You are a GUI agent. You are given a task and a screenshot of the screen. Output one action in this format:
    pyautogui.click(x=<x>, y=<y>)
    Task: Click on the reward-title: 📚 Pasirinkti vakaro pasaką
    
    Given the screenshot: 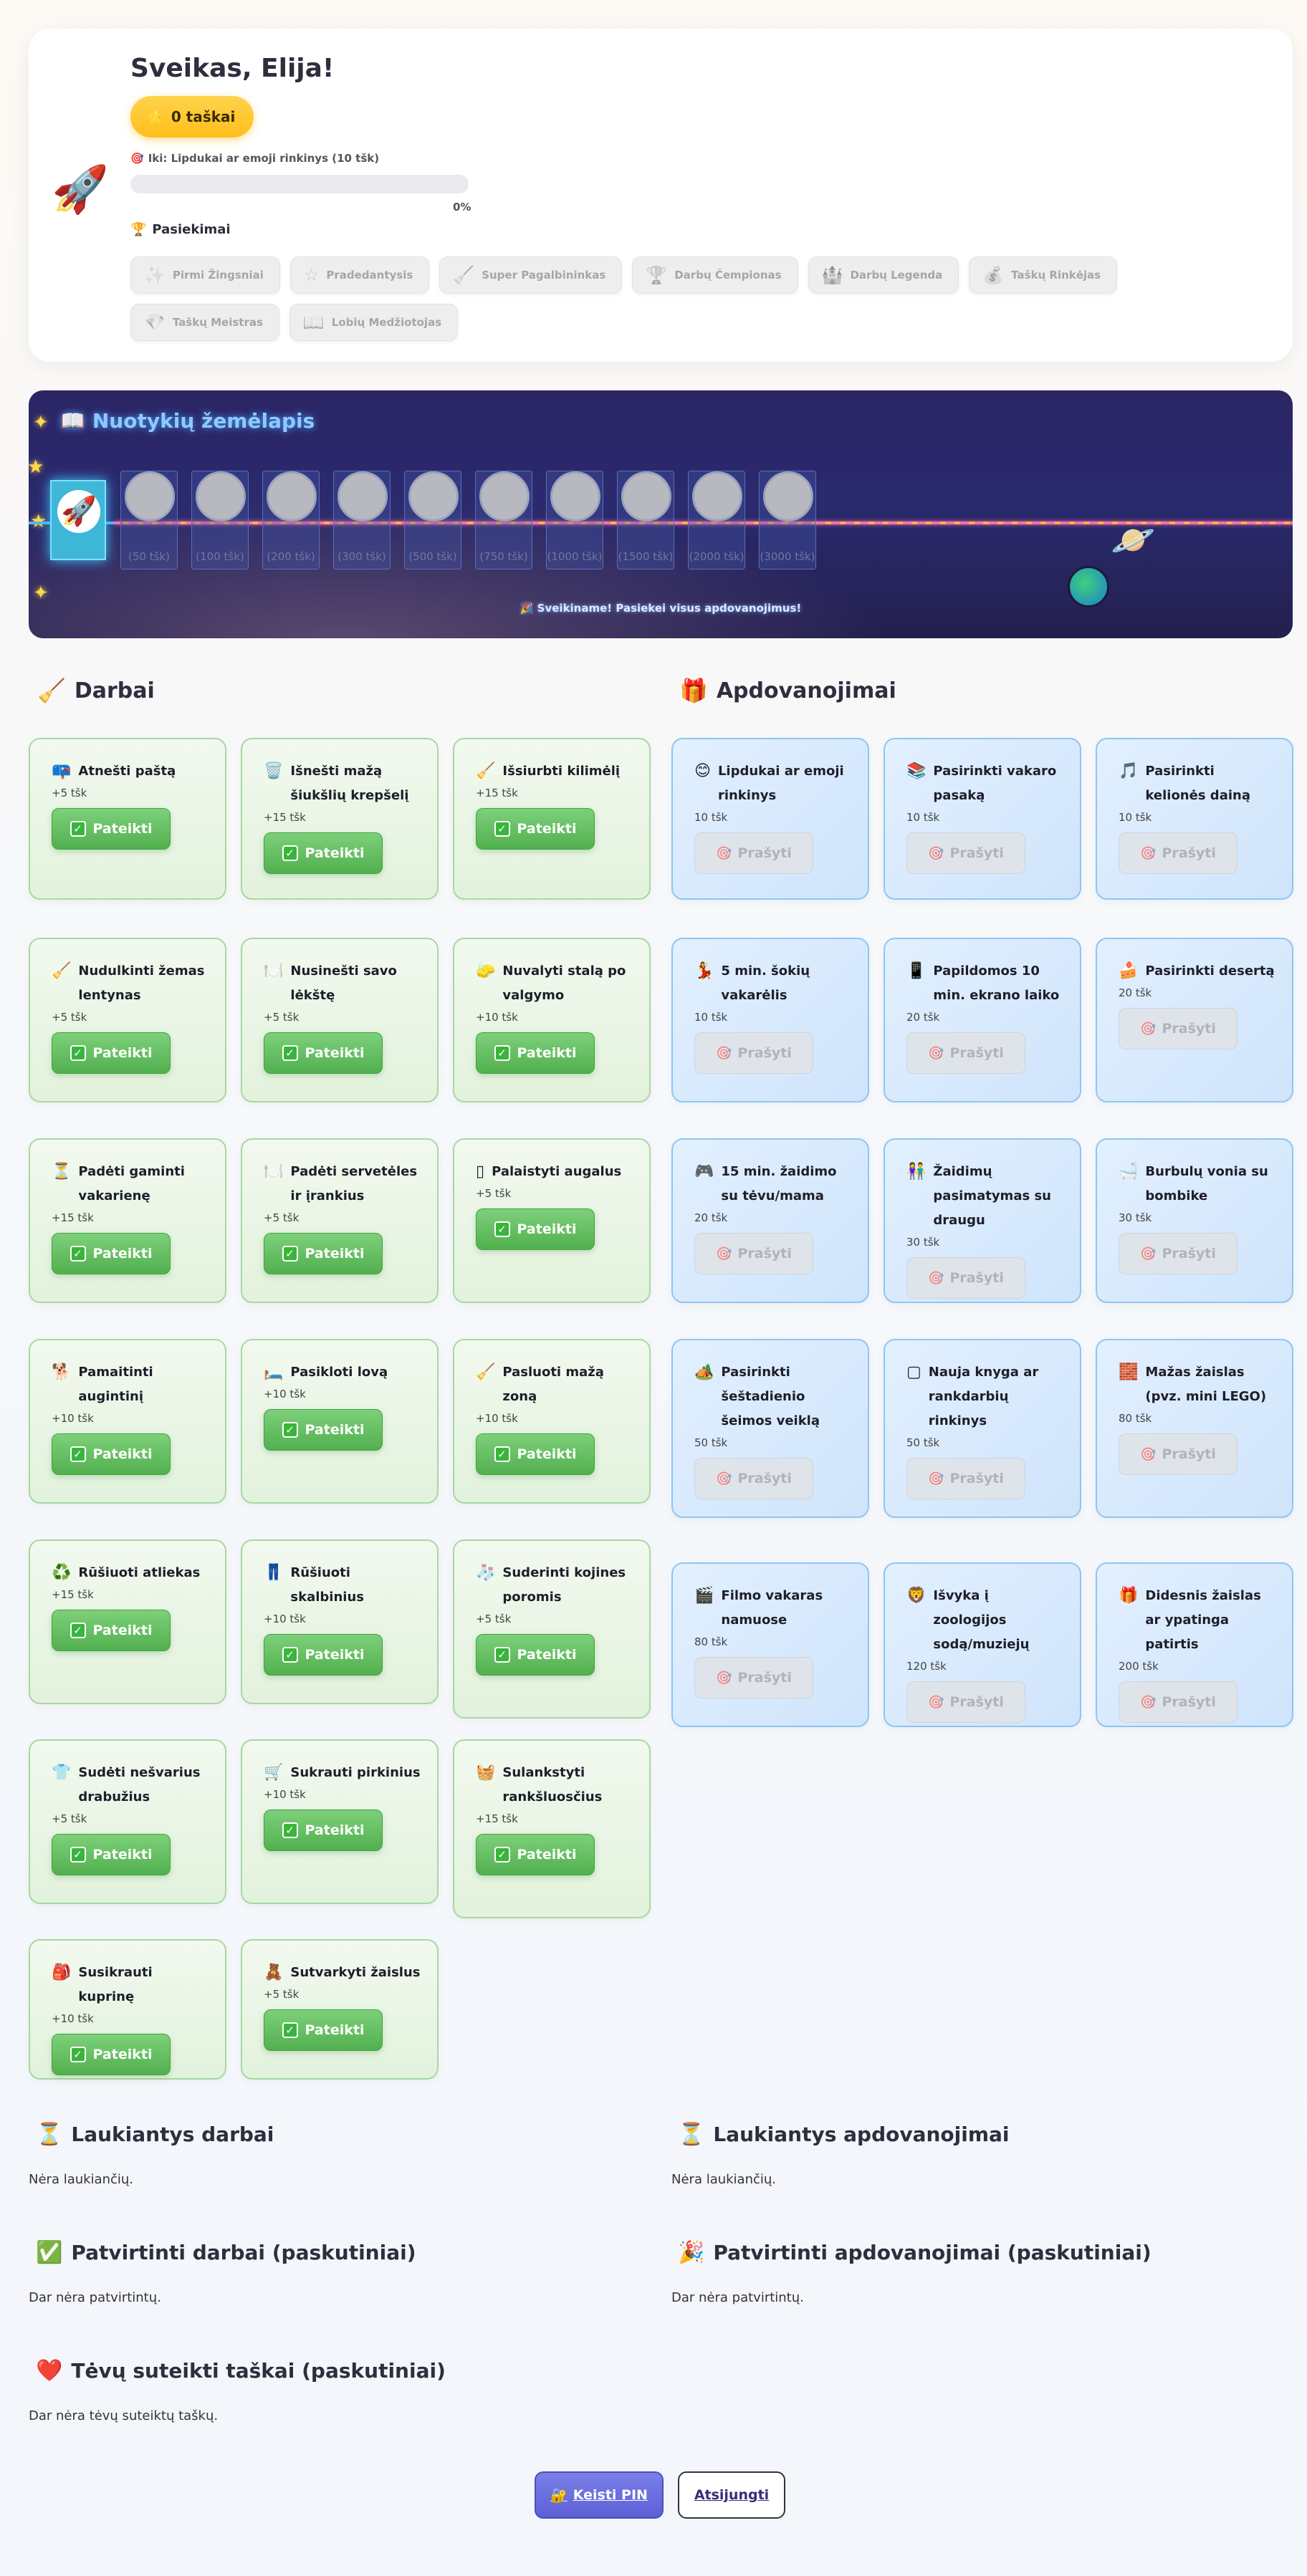 What is the action you would take?
    pyautogui.click(x=993, y=784)
    